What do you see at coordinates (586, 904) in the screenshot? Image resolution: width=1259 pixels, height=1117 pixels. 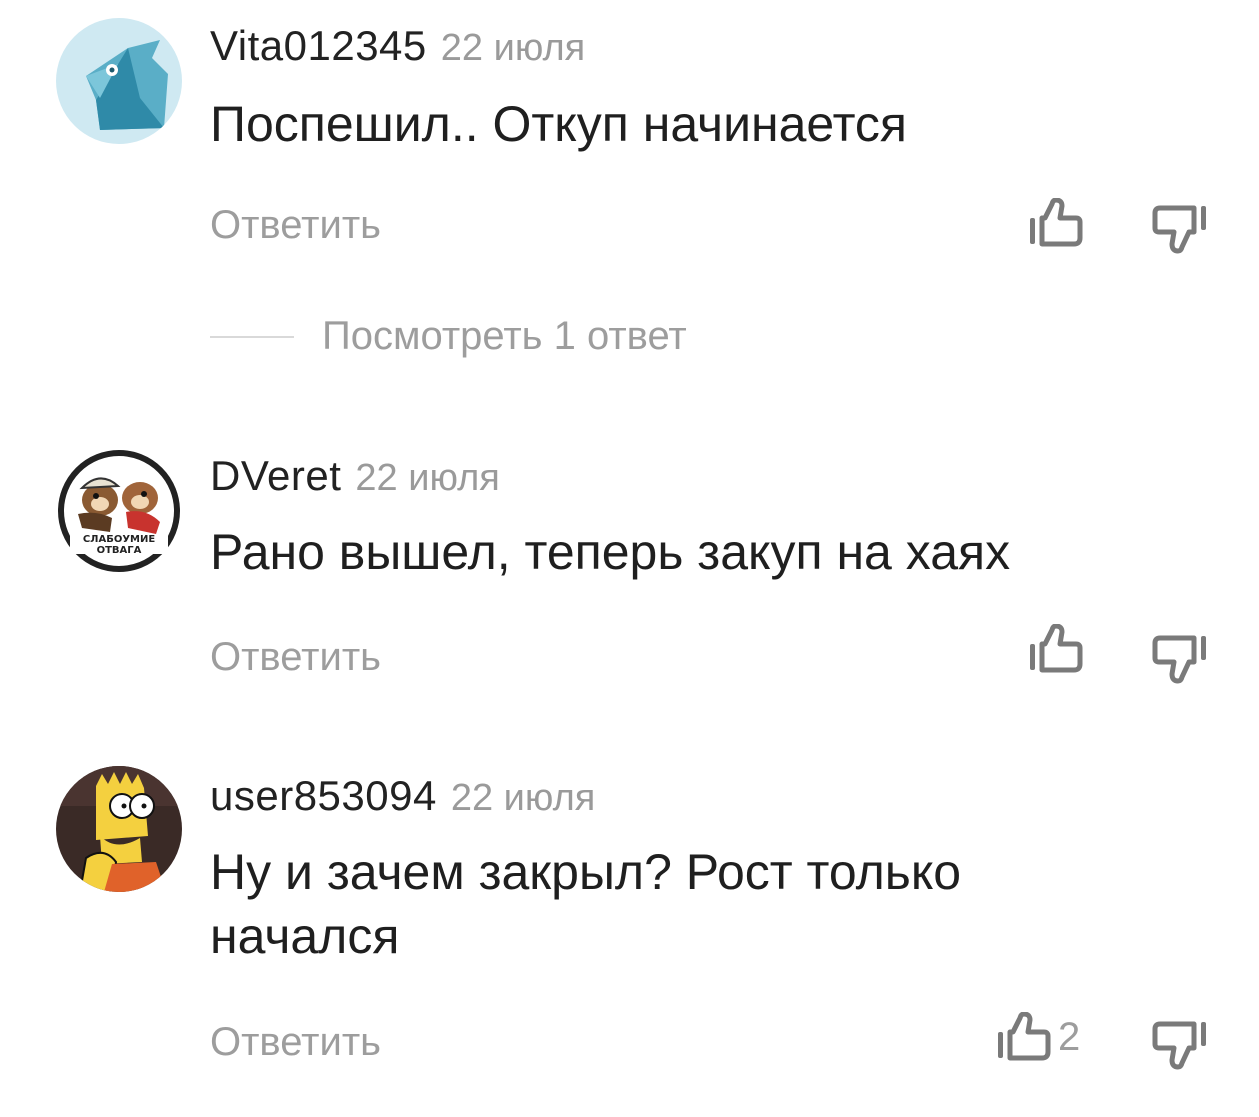 I see `comment-text: Ну и зачем закрыл? Рост только начался` at bounding box center [586, 904].